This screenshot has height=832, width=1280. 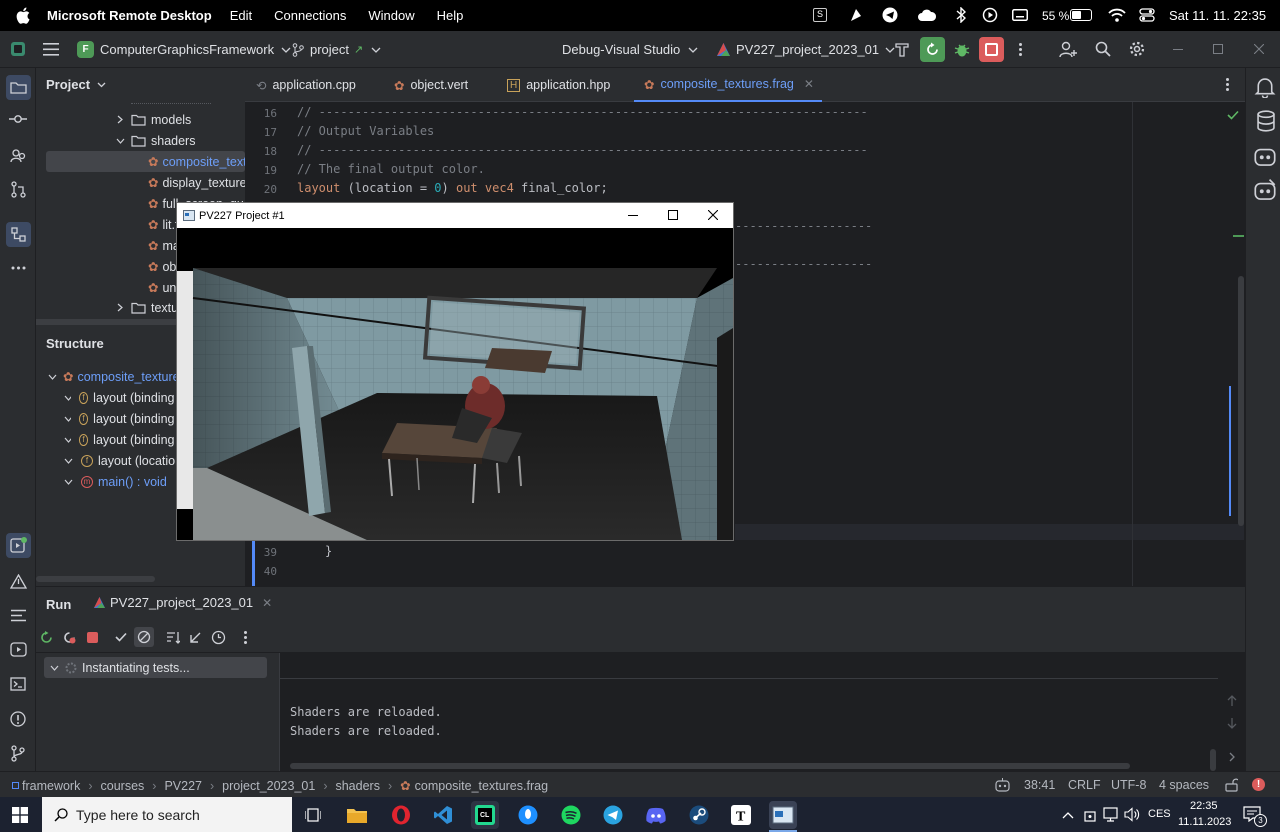 What do you see at coordinates (357, 786) in the screenshot?
I see `breadcrumb-item: shaders` at bounding box center [357, 786].